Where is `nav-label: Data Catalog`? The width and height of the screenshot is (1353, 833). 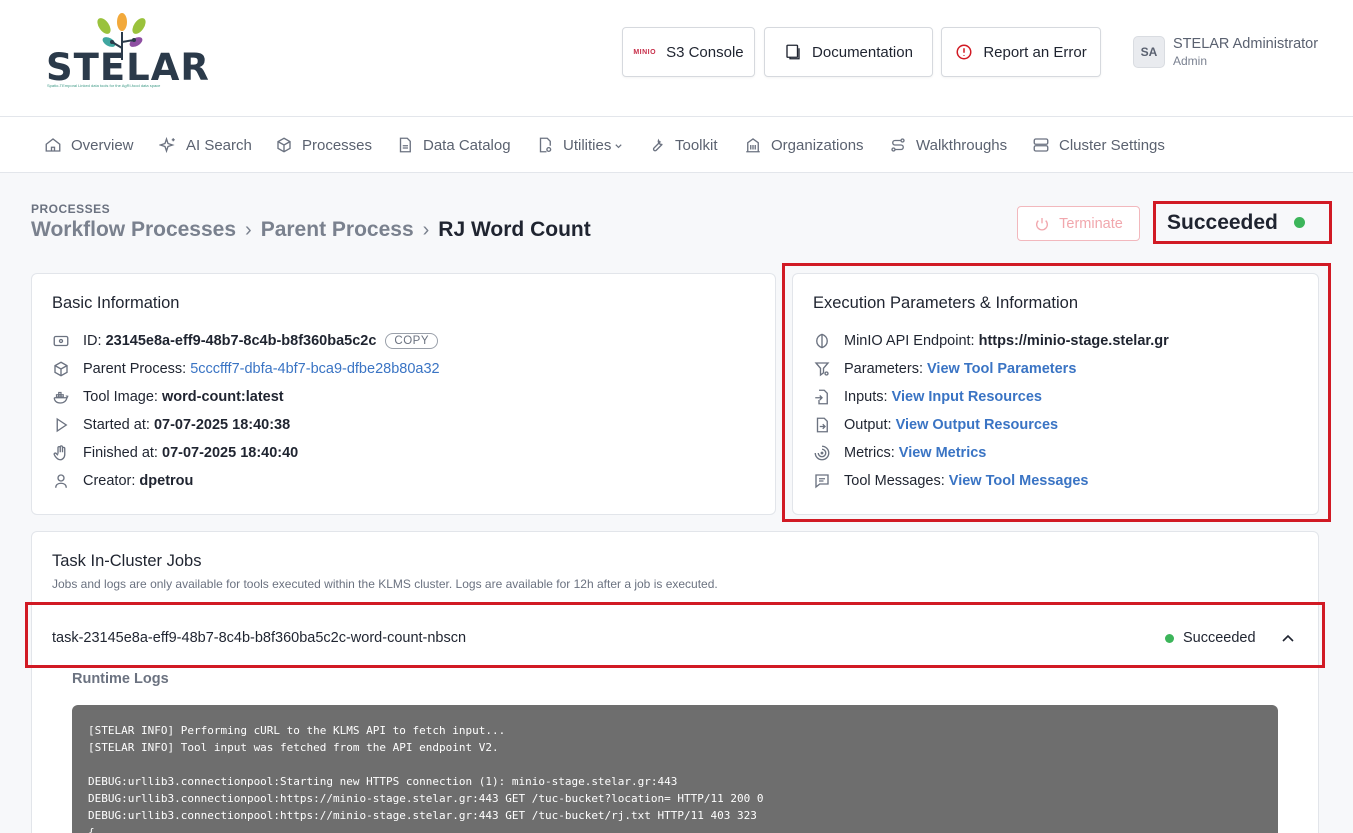 nav-label: Data Catalog is located at coordinates (467, 145).